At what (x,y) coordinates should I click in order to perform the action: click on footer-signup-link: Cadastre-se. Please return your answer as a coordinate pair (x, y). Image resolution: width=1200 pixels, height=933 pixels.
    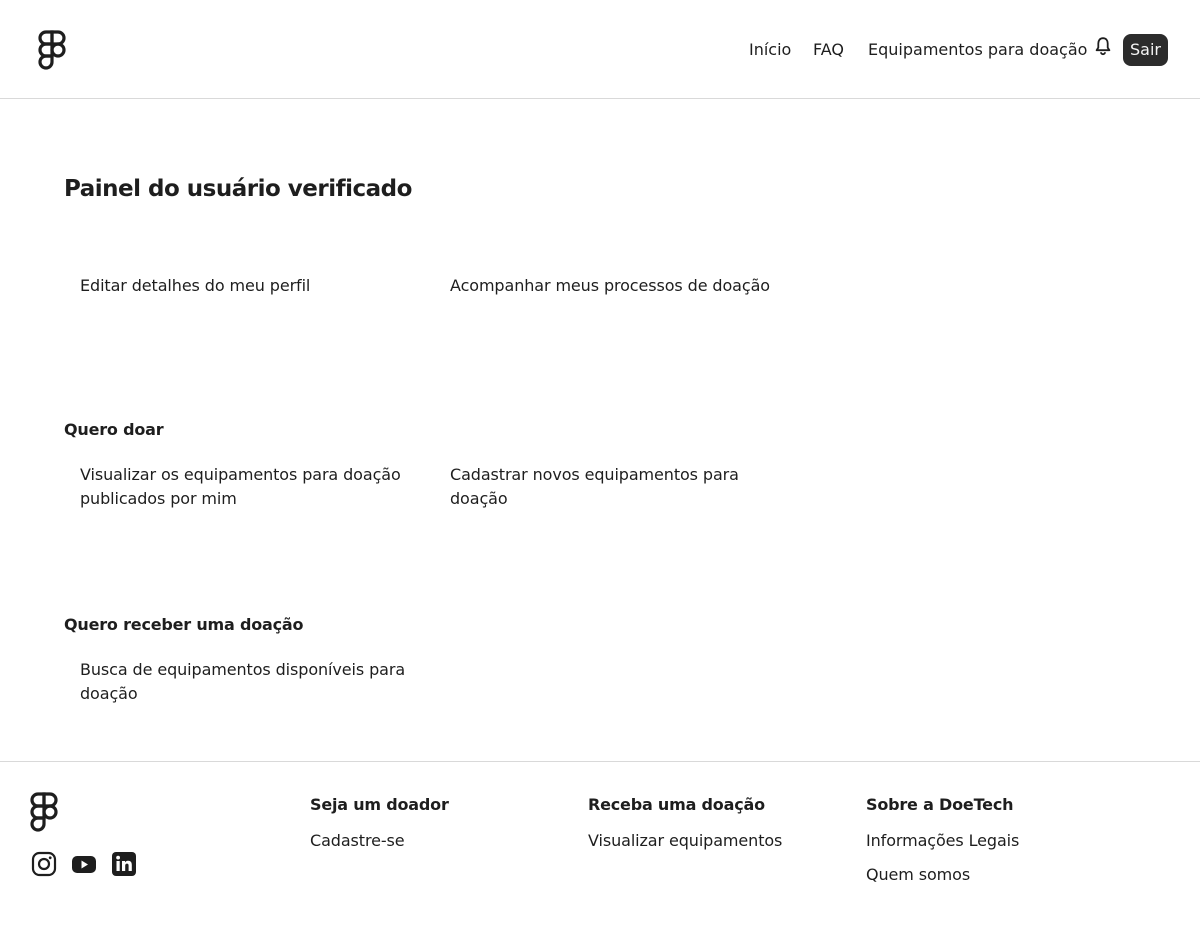
    Looking at the image, I should click on (357, 841).